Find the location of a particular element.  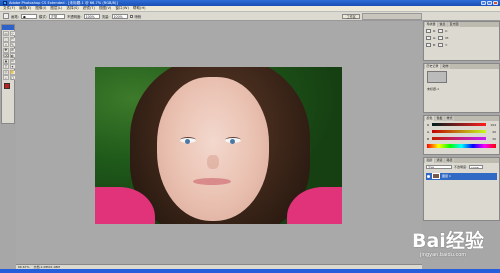

color-slider-g: G 30 is located at coordinates (461, 131).